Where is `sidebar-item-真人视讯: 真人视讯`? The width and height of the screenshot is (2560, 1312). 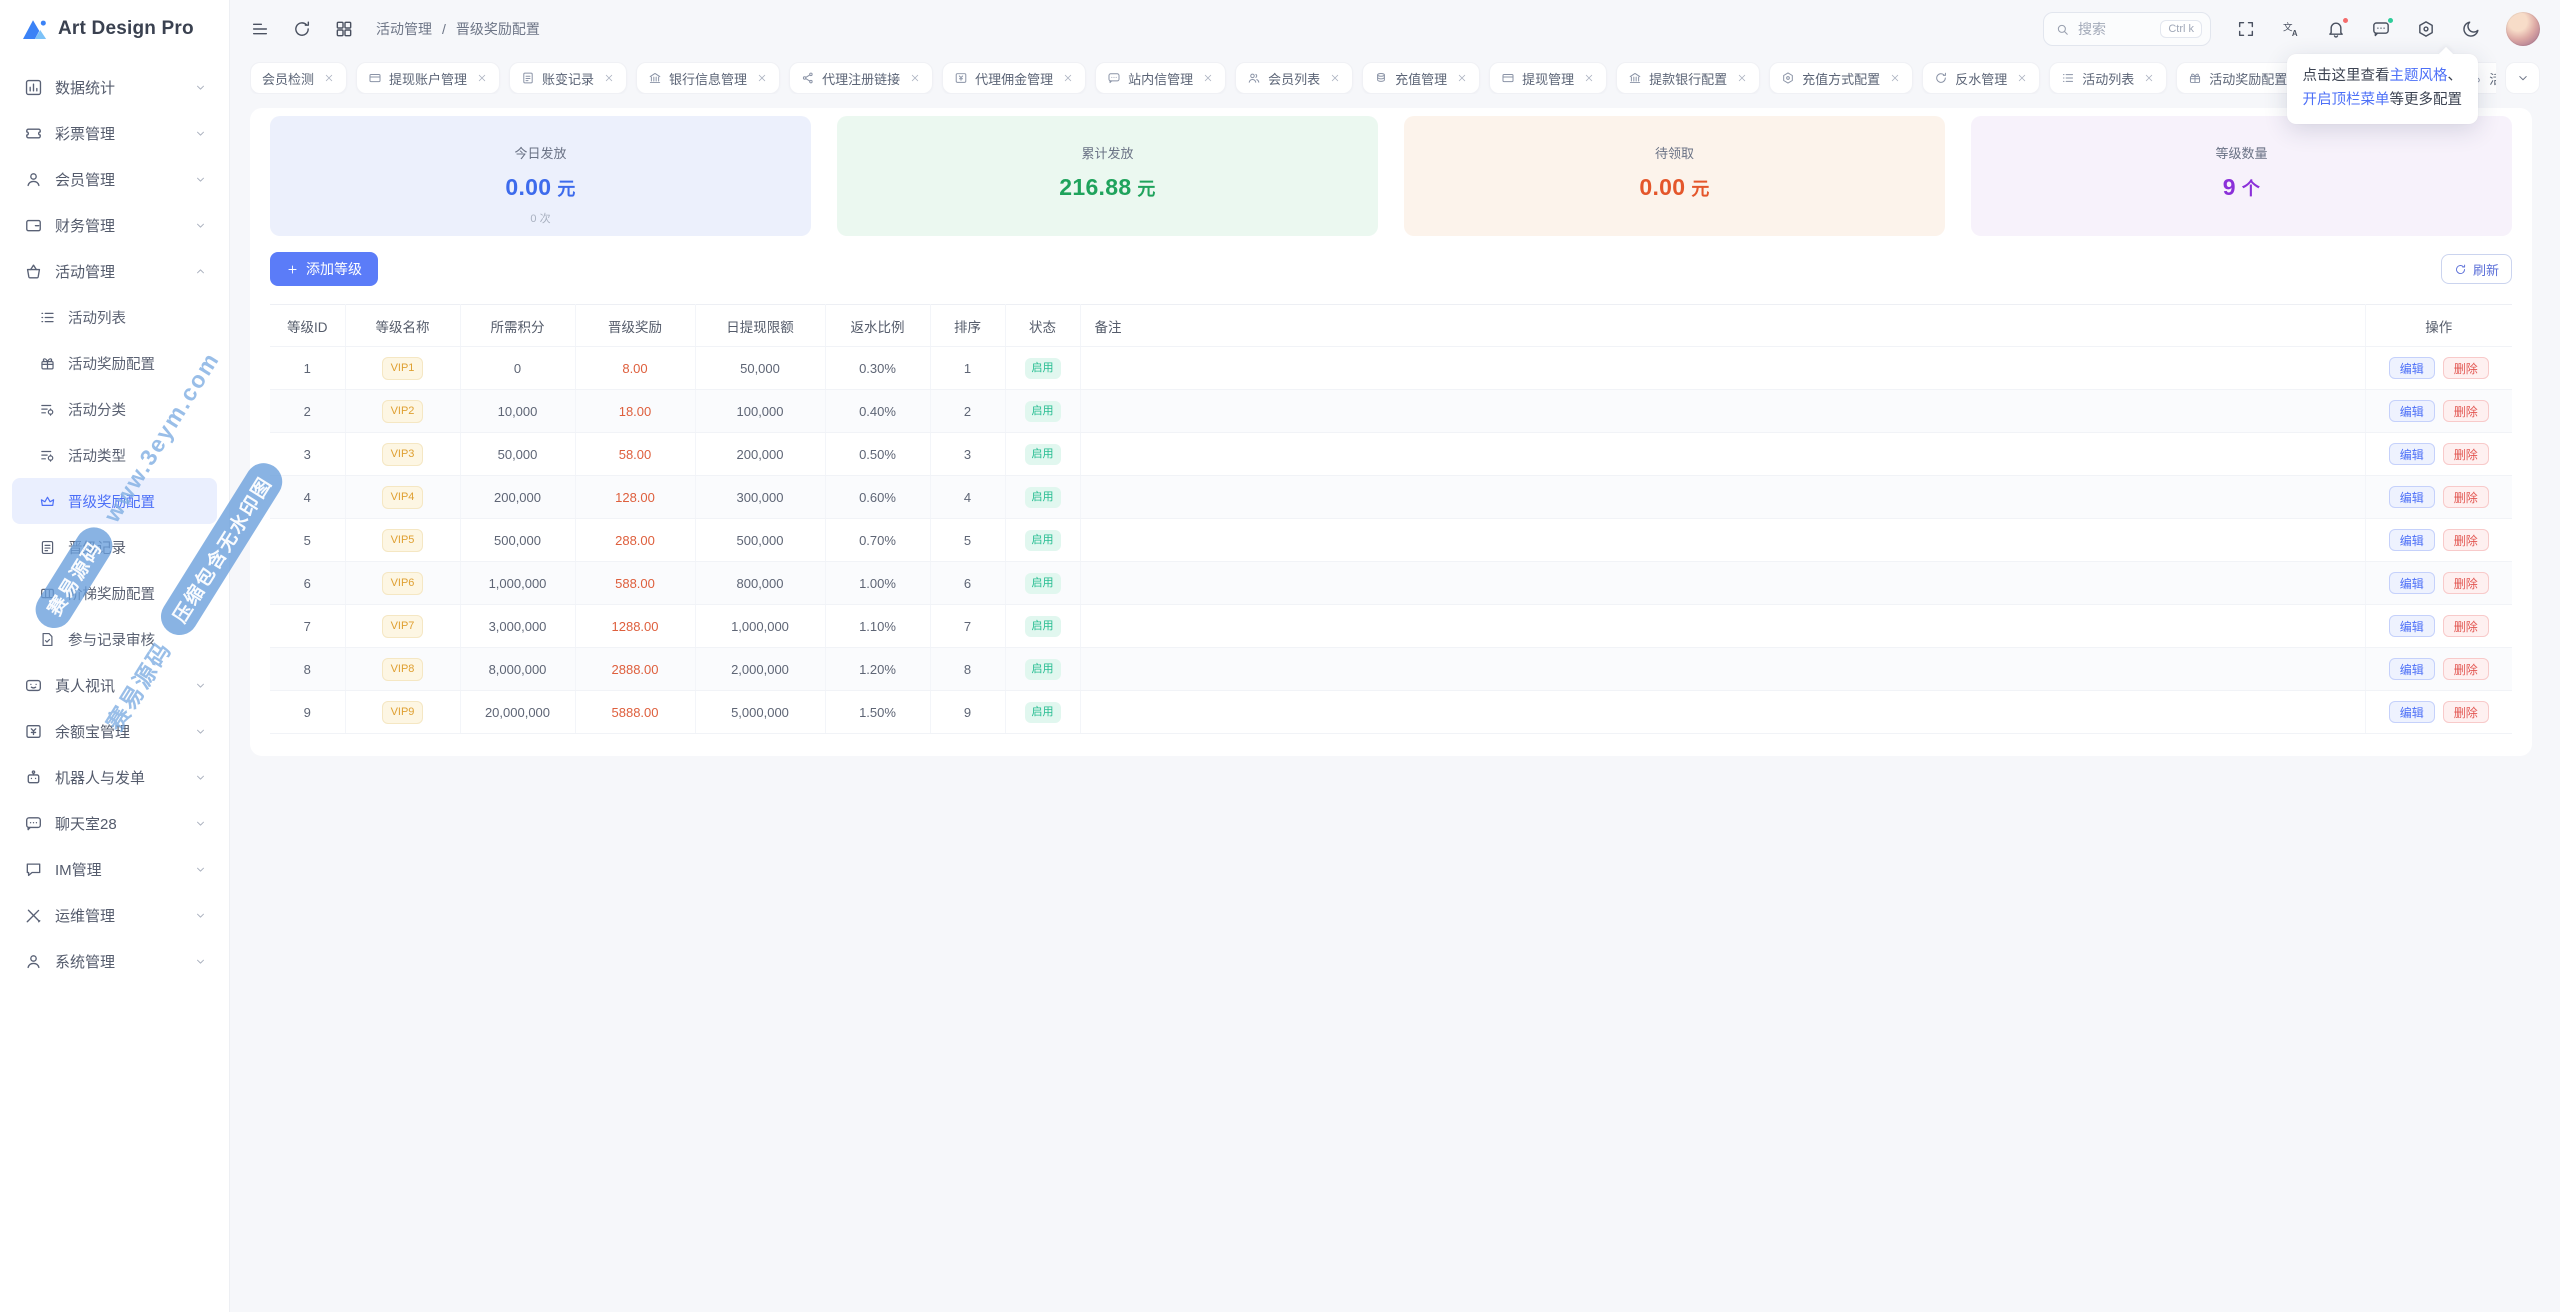
sidebar-item-真人视讯: 真人视讯 is located at coordinates (114, 685).